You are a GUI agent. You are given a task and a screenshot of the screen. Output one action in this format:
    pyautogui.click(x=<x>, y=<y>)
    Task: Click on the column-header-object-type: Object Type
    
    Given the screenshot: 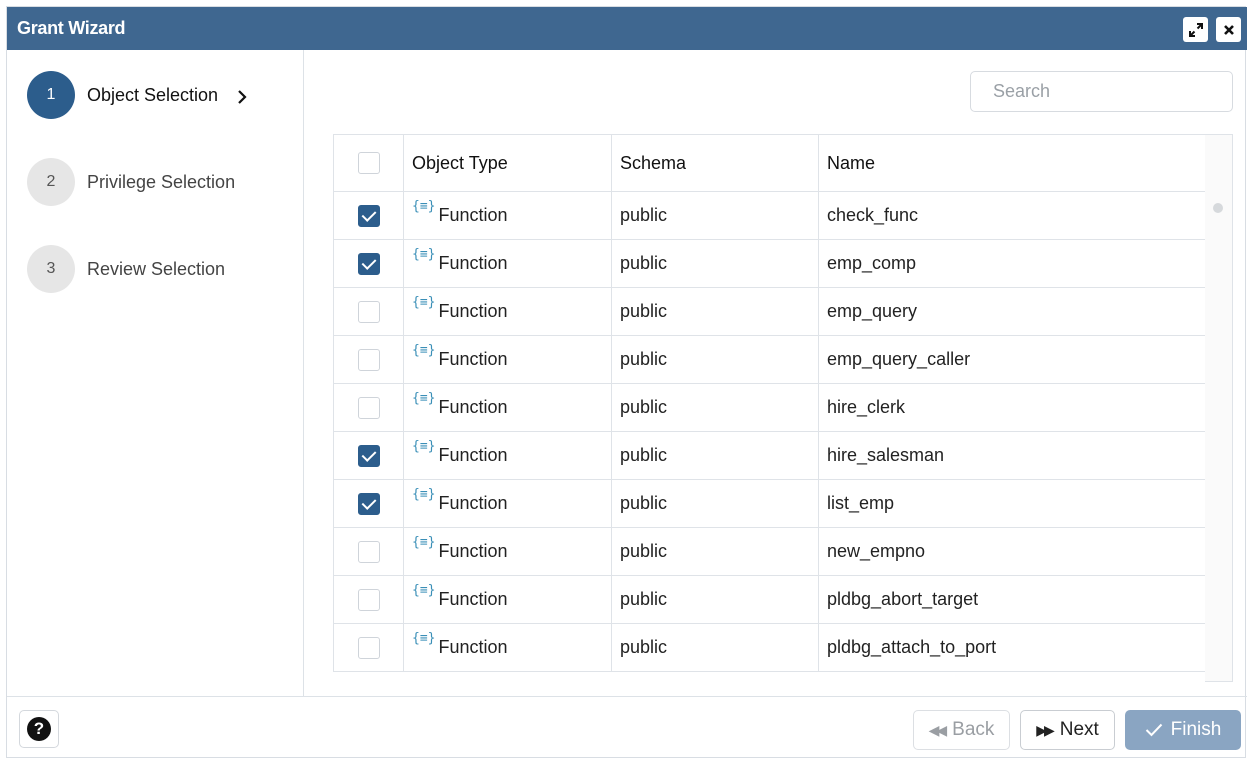 What is the action you would take?
    pyautogui.click(x=507, y=163)
    